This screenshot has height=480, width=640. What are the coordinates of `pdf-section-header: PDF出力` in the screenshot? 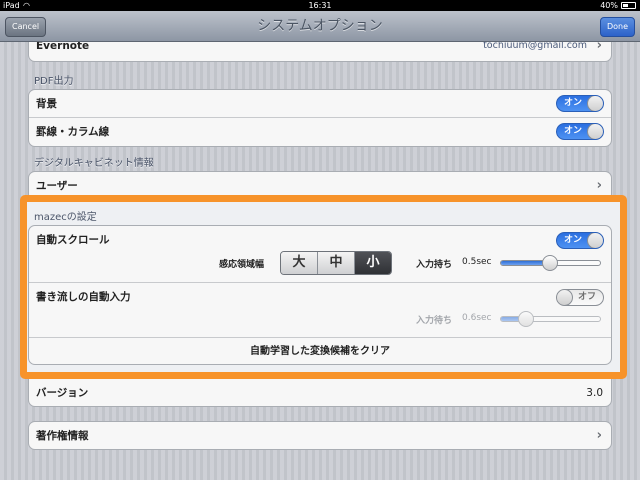 It's located at (54, 81).